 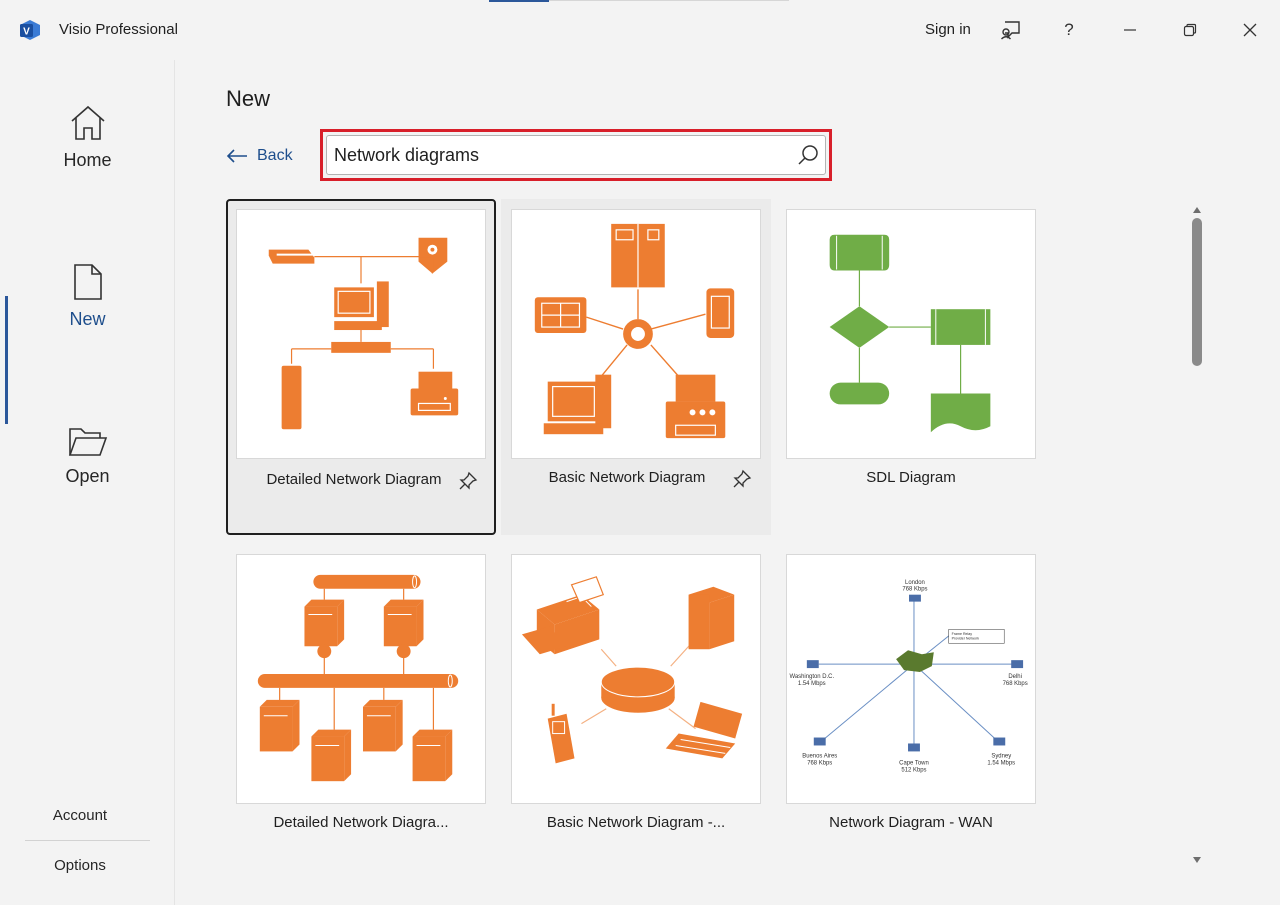 I want to click on search-icon, so click(x=808, y=155).